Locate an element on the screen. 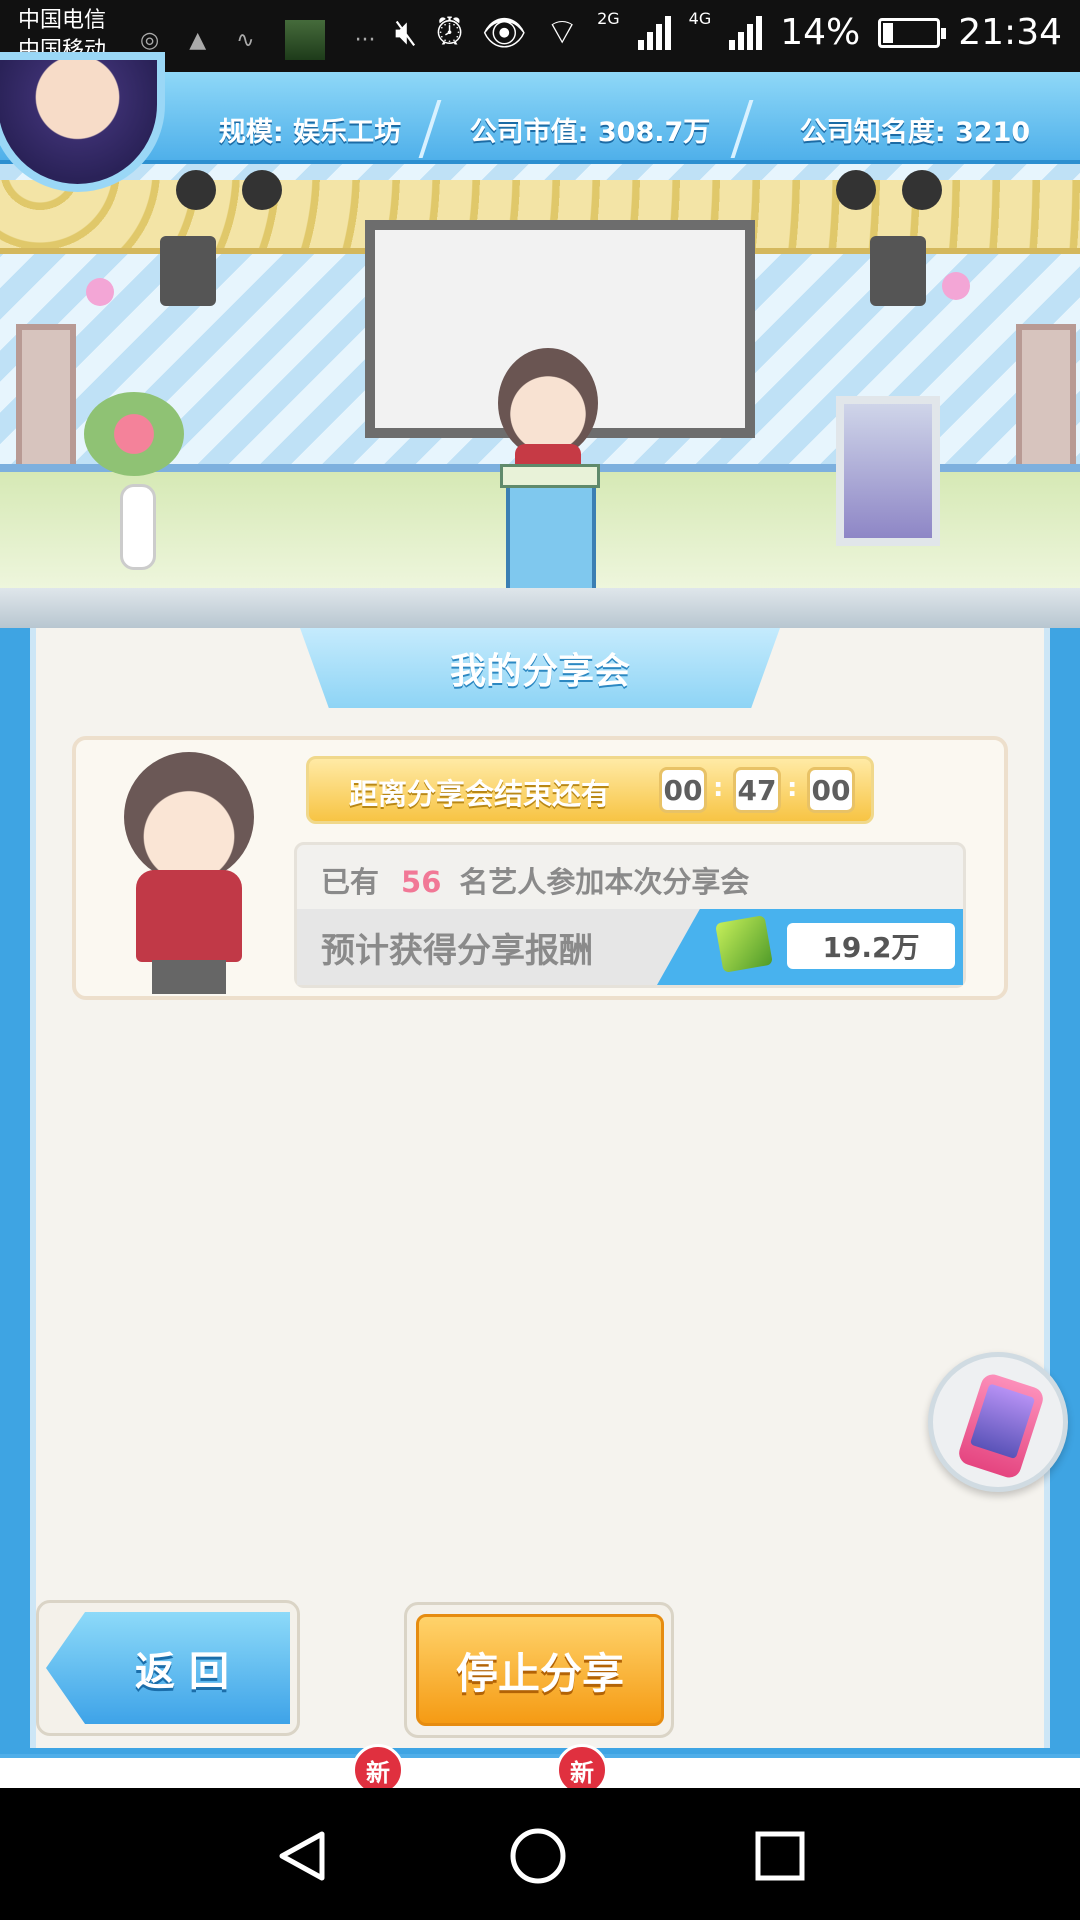  heartbeat-icon: ∿ is located at coordinates (245, 40).